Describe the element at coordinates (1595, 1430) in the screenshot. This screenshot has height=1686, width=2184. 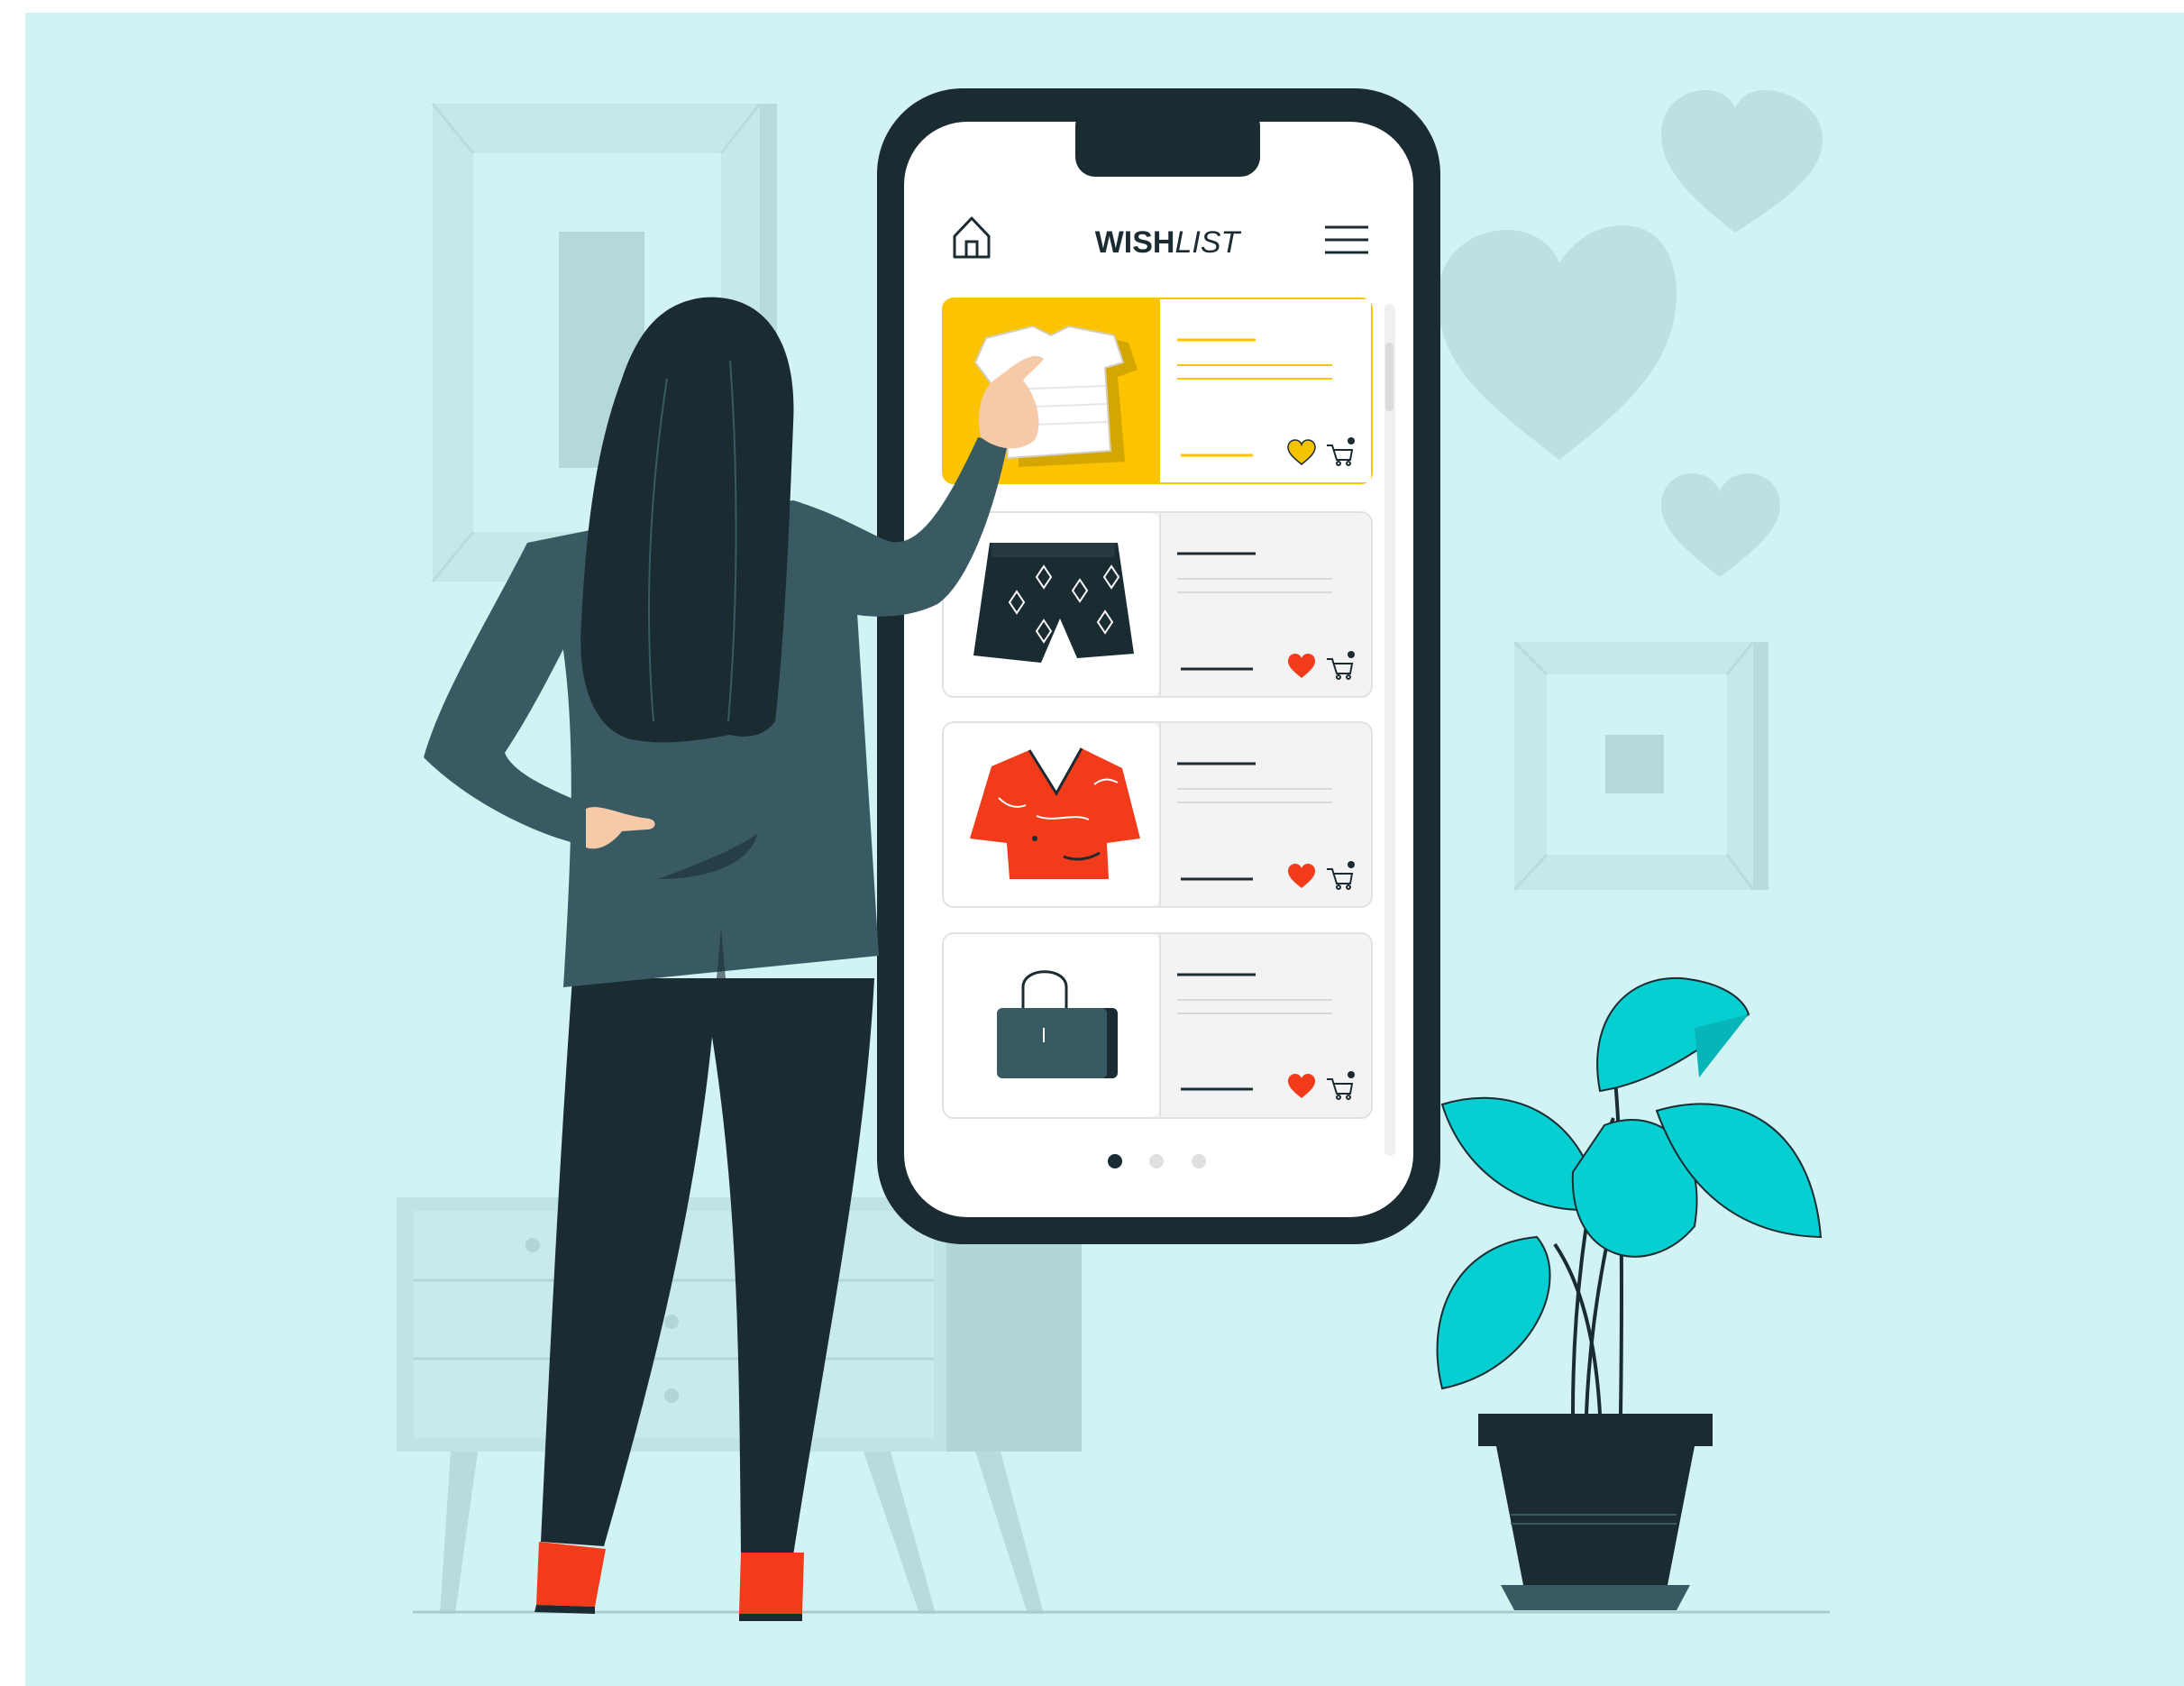
I see `pot-rim` at that location.